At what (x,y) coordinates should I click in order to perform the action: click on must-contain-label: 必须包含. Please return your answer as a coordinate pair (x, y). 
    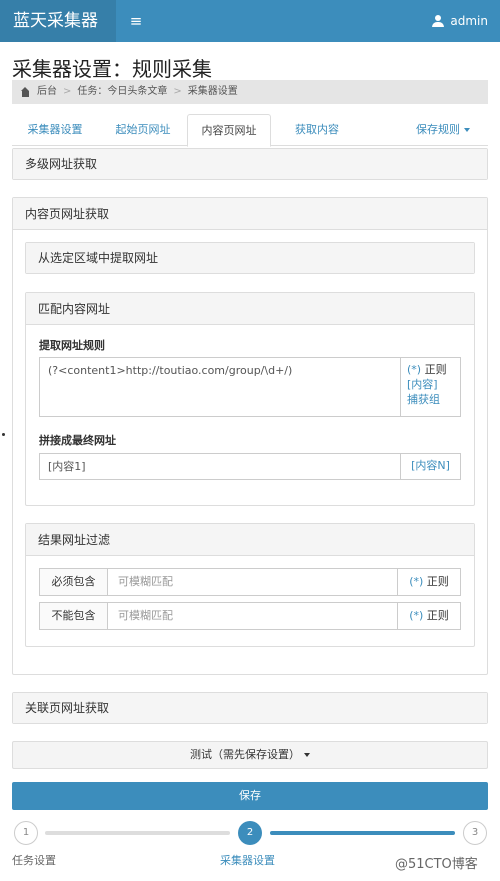
    Looking at the image, I should click on (74, 582).